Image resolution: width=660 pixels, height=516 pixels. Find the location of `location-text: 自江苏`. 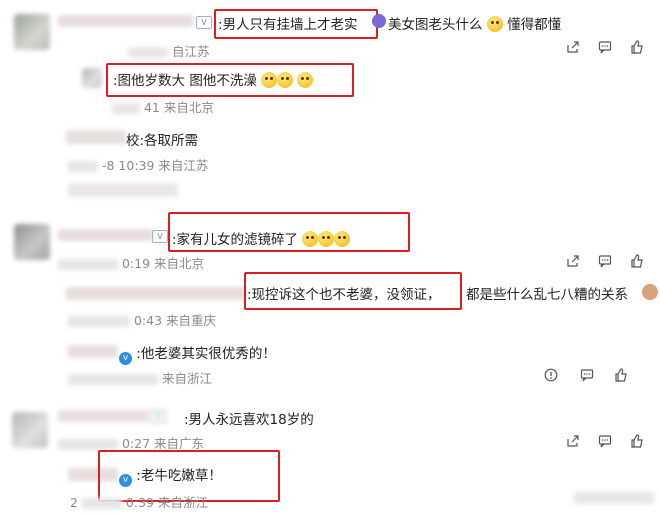

location-text: 自江苏 is located at coordinates (190, 51).